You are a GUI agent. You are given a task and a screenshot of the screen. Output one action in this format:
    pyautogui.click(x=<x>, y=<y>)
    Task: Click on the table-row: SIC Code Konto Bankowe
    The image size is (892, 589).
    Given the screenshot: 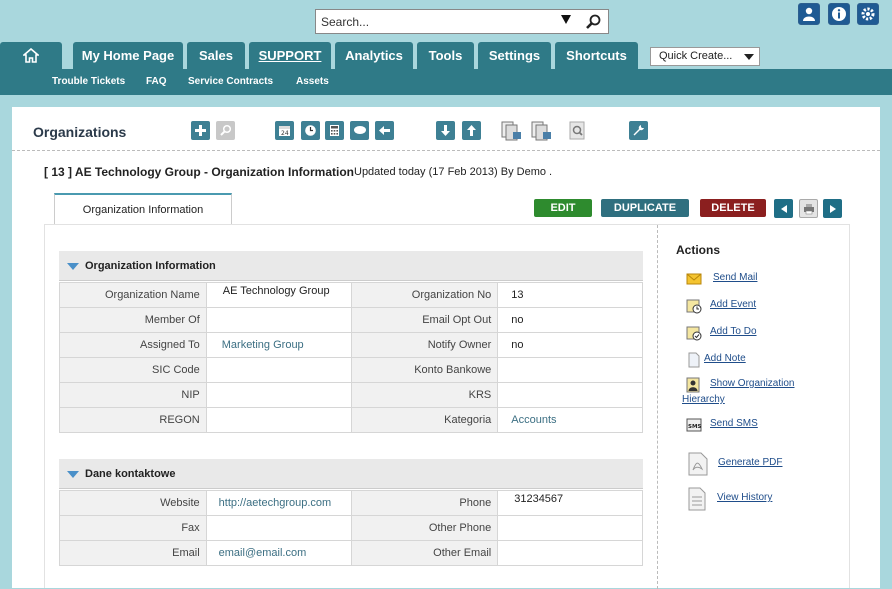 What is the action you would take?
    pyautogui.click(x=351, y=370)
    